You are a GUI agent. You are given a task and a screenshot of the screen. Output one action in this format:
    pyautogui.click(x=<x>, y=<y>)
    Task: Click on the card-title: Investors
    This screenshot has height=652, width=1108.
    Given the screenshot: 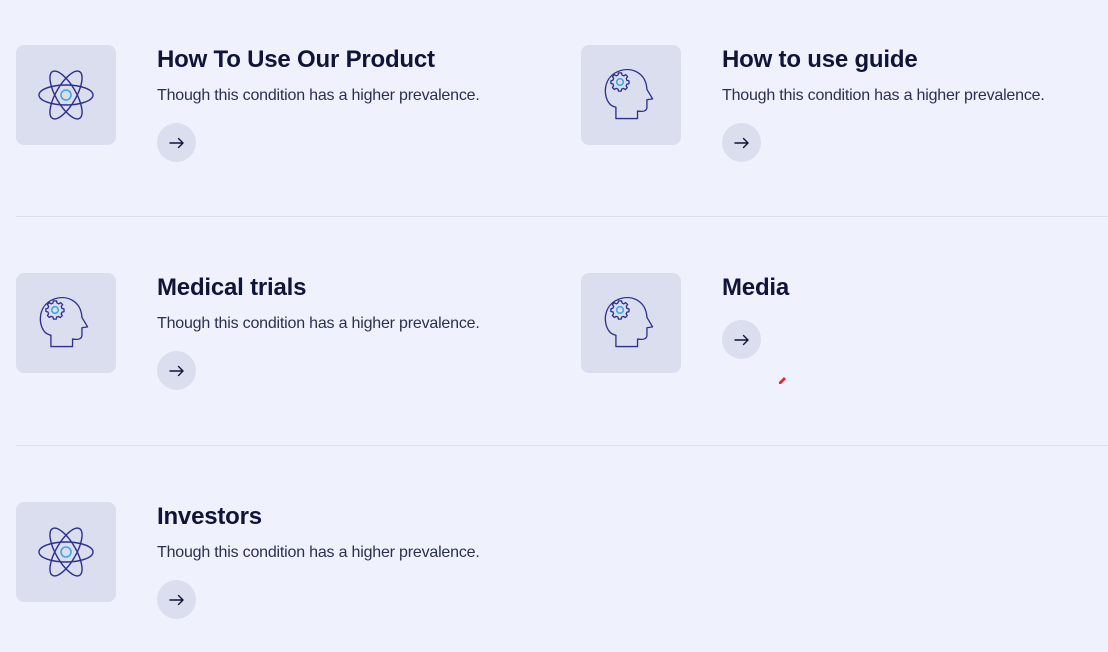 What is the action you would take?
    pyautogui.click(x=209, y=516)
    